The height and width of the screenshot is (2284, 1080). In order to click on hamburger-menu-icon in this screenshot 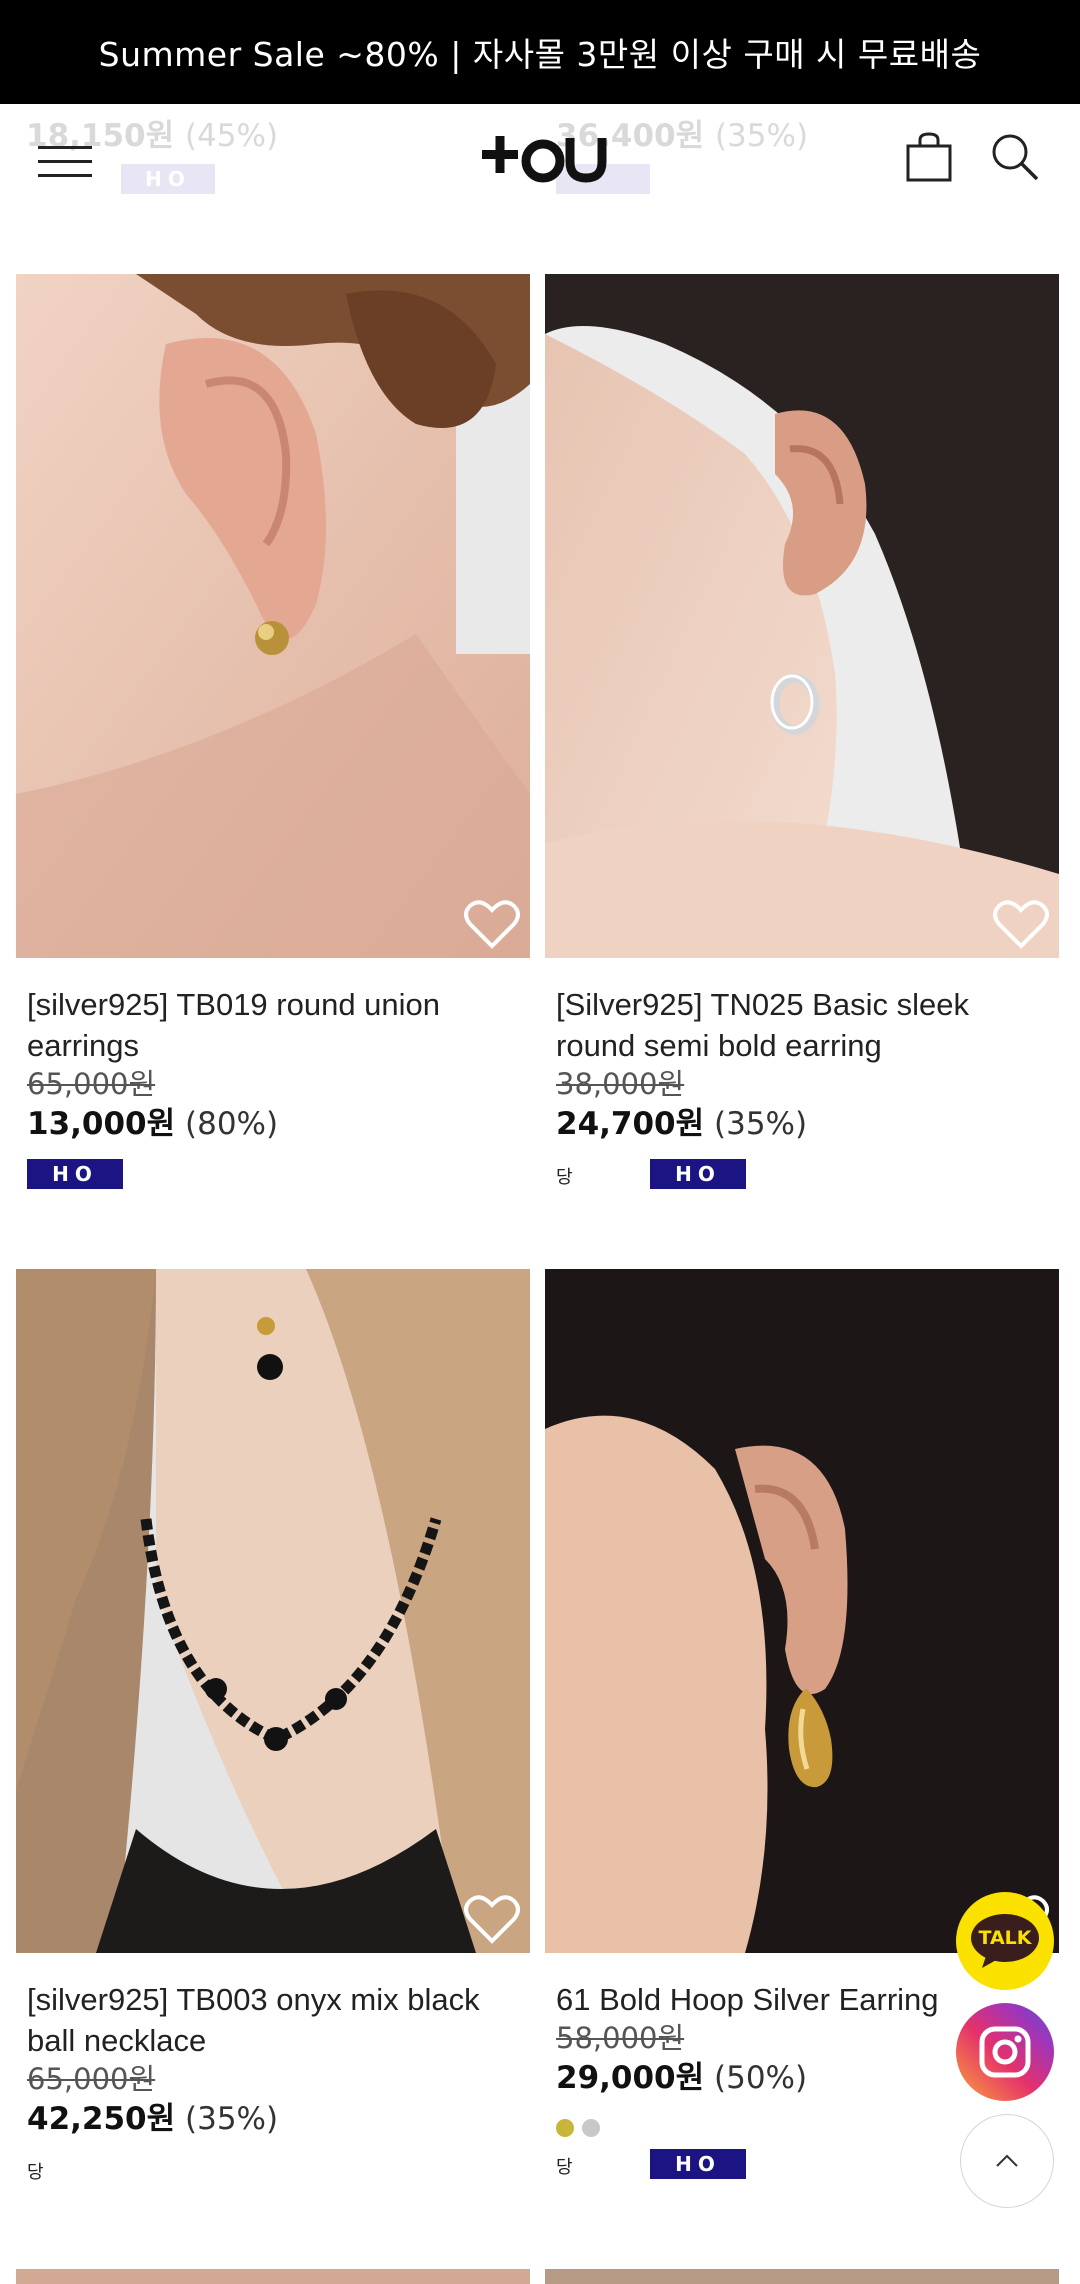, I will do `click(66, 160)`.